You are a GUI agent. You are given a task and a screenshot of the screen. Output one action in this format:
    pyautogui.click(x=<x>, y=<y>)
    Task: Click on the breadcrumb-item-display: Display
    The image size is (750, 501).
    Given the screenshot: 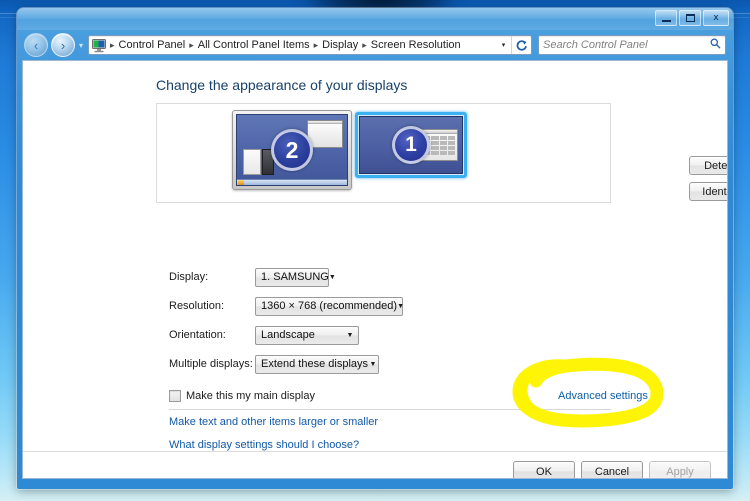 What is the action you would take?
    pyautogui.click(x=340, y=45)
    